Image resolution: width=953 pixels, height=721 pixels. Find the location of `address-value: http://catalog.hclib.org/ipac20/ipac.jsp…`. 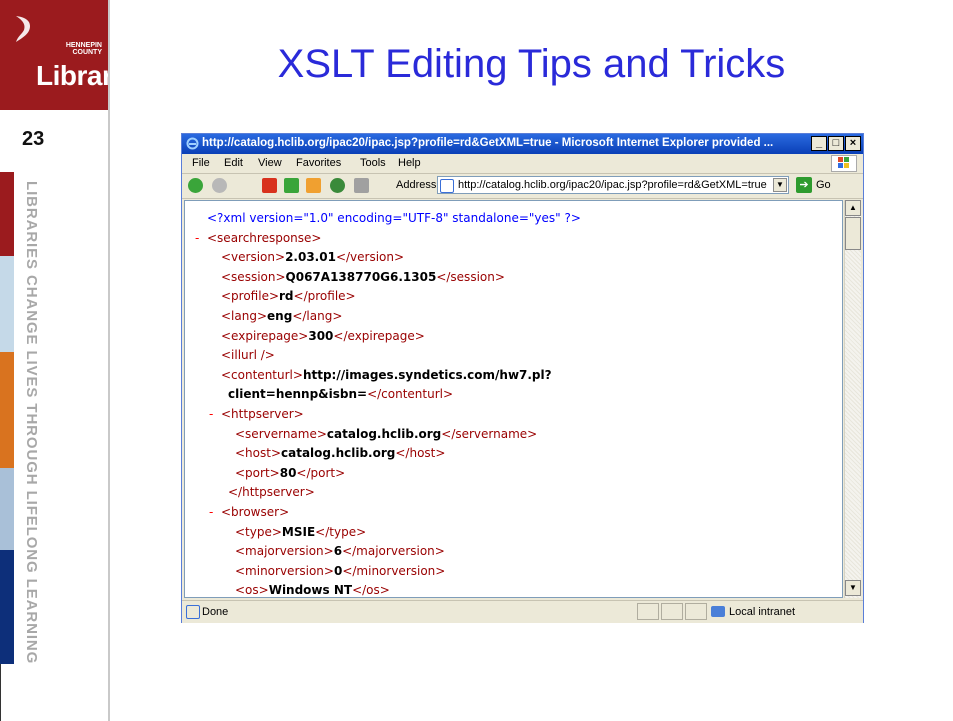

address-value: http://catalog.hclib.org/ipac20/ipac.jsp… is located at coordinates (612, 185).